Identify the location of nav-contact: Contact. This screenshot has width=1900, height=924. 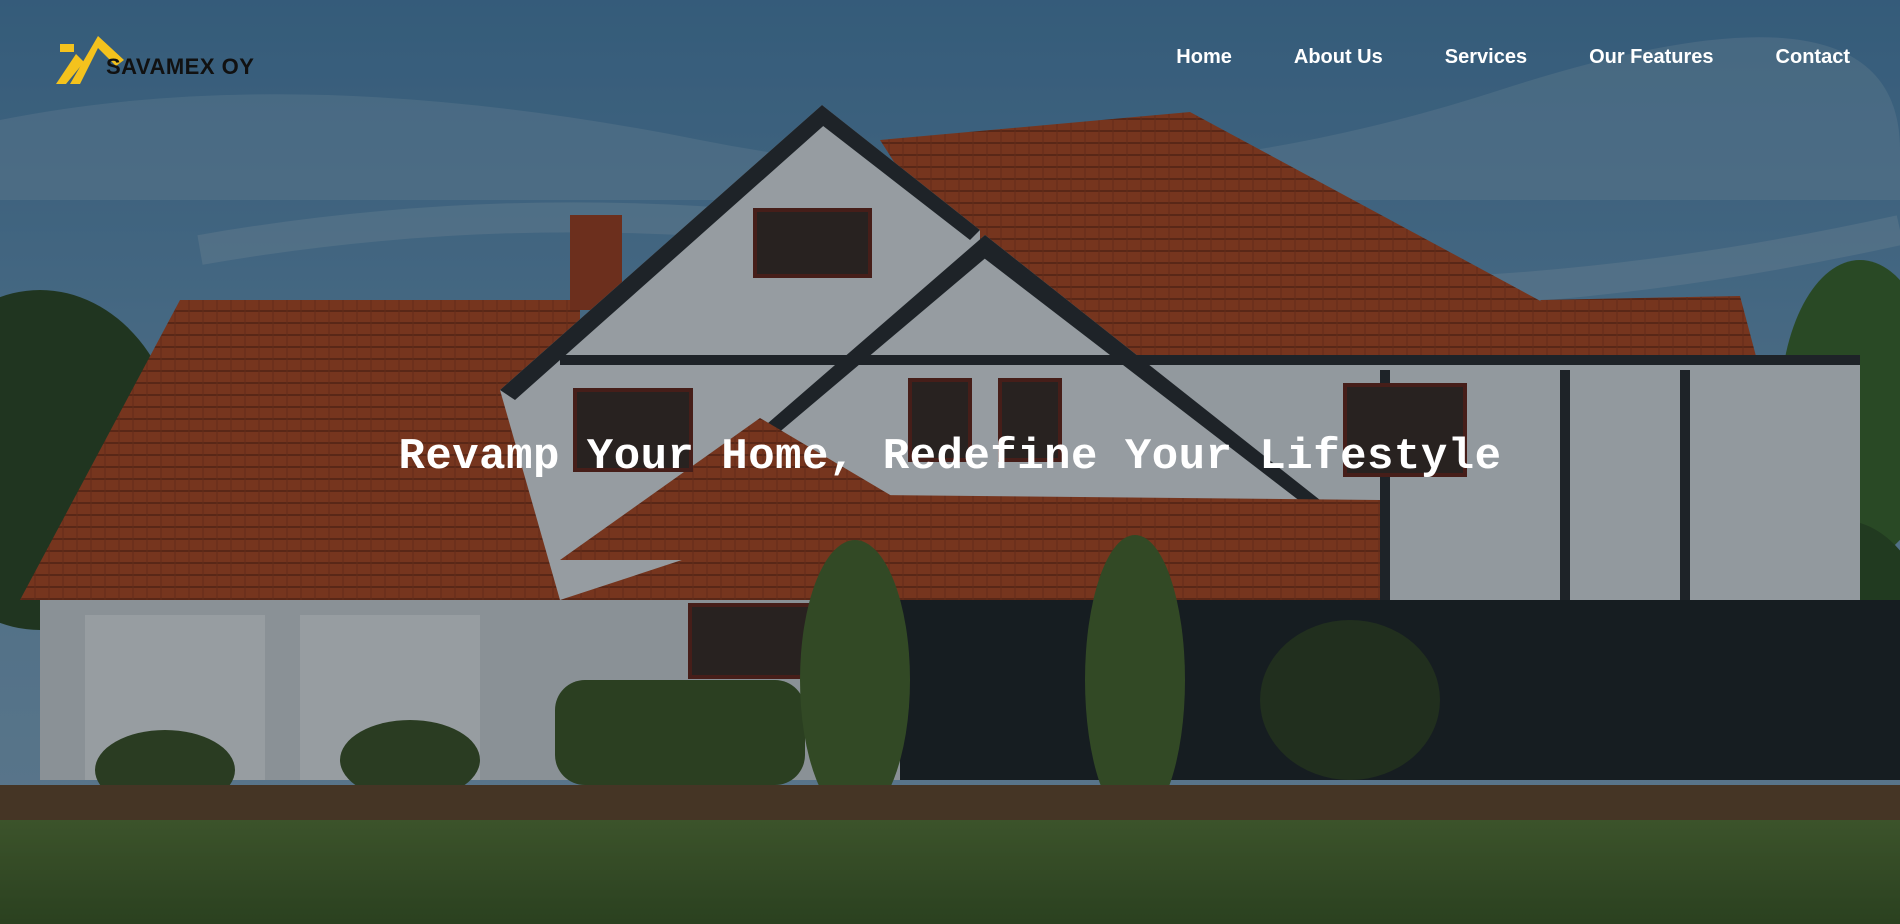
(1813, 57).